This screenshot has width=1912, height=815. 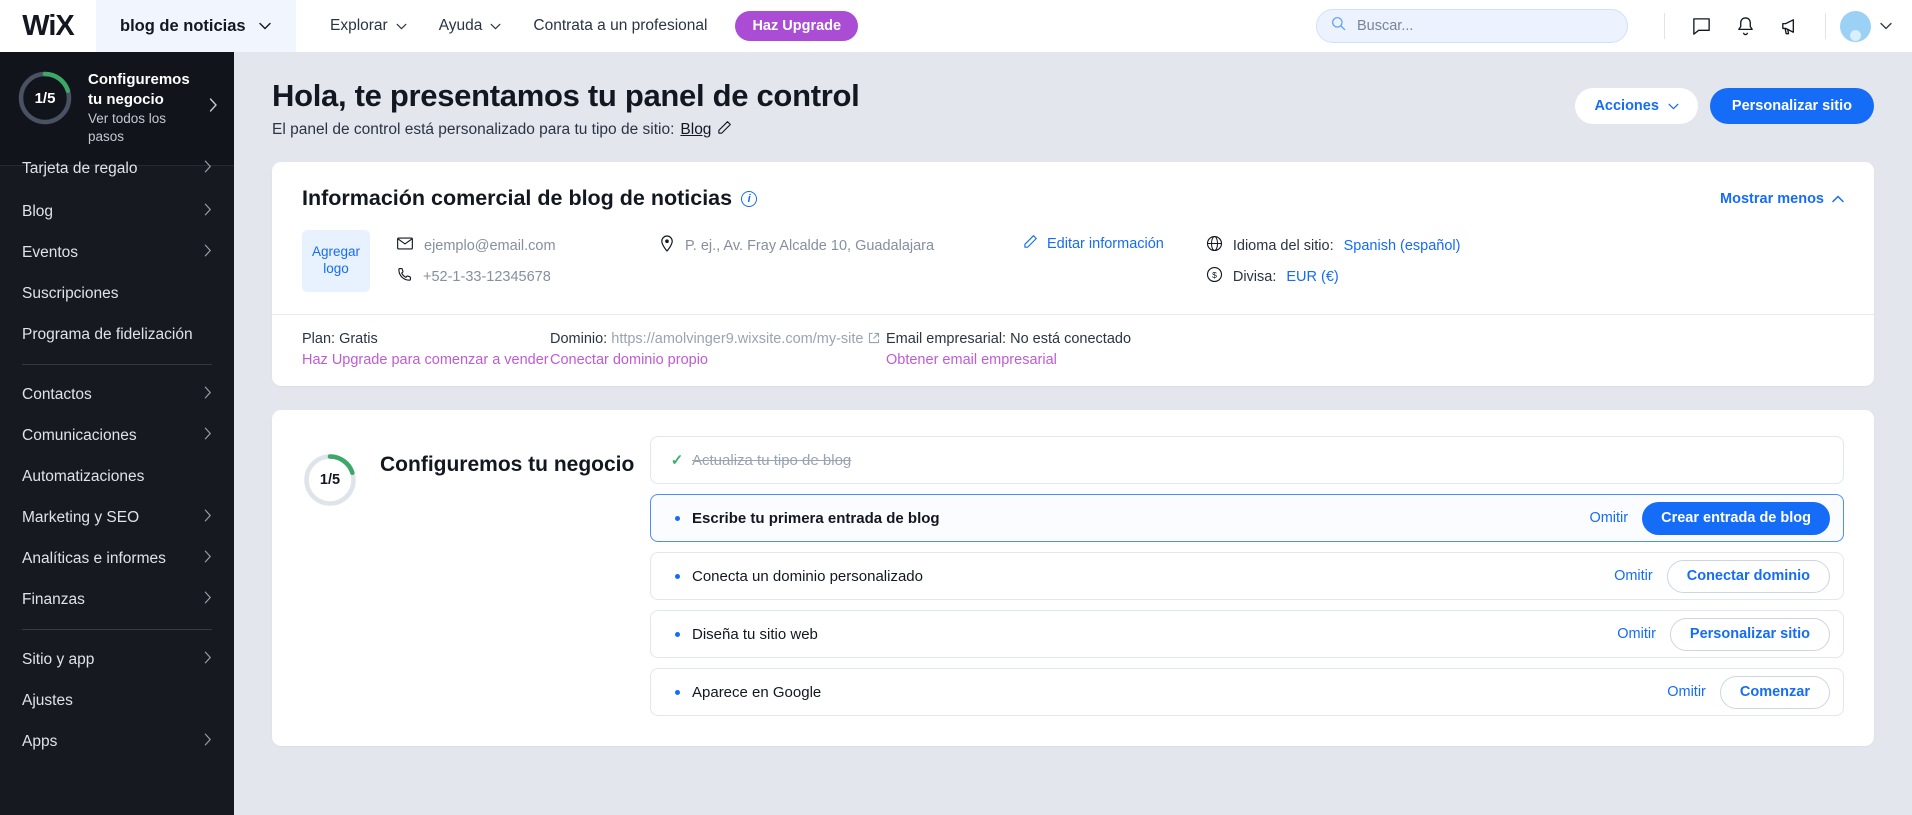 I want to click on sidebar-item-label: Analíticas e informes, so click(x=94, y=558).